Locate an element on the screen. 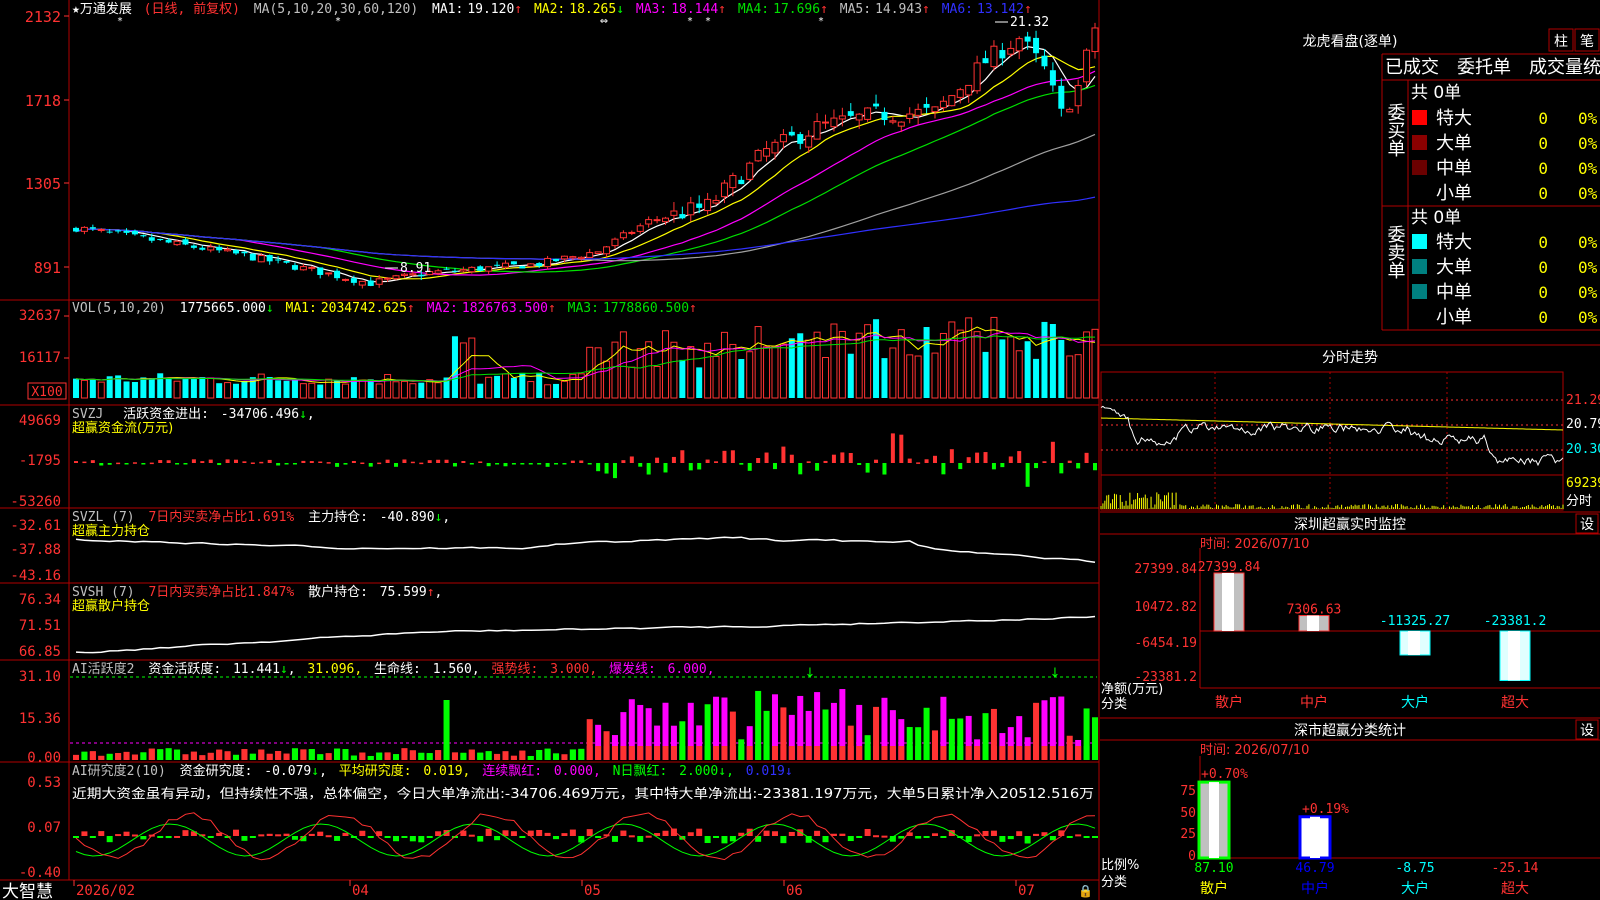 The image size is (1600, 900). sell-side-label: 委卖单 is located at coordinates (1395, 252).